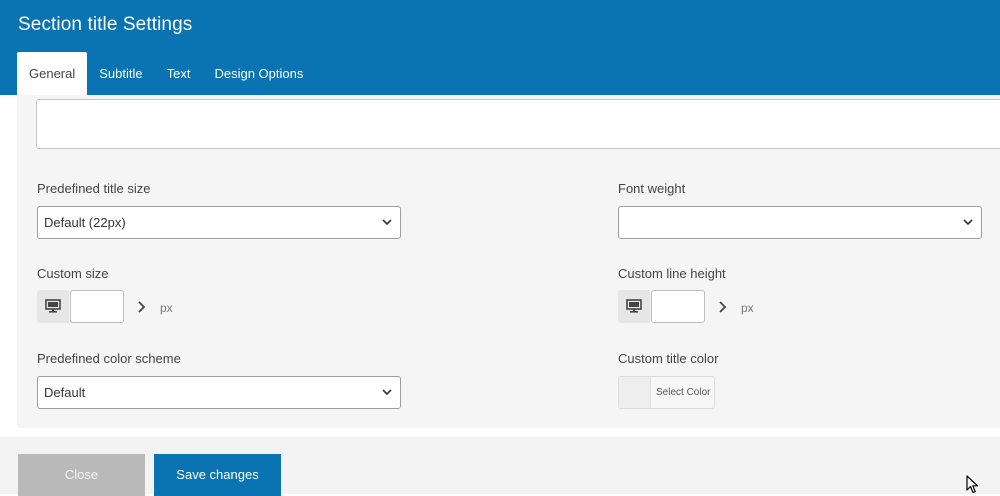 This screenshot has width=1000, height=496. Describe the element at coordinates (668, 358) in the screenshot. I see `custom-title-color-label: Custom title color` at that location.